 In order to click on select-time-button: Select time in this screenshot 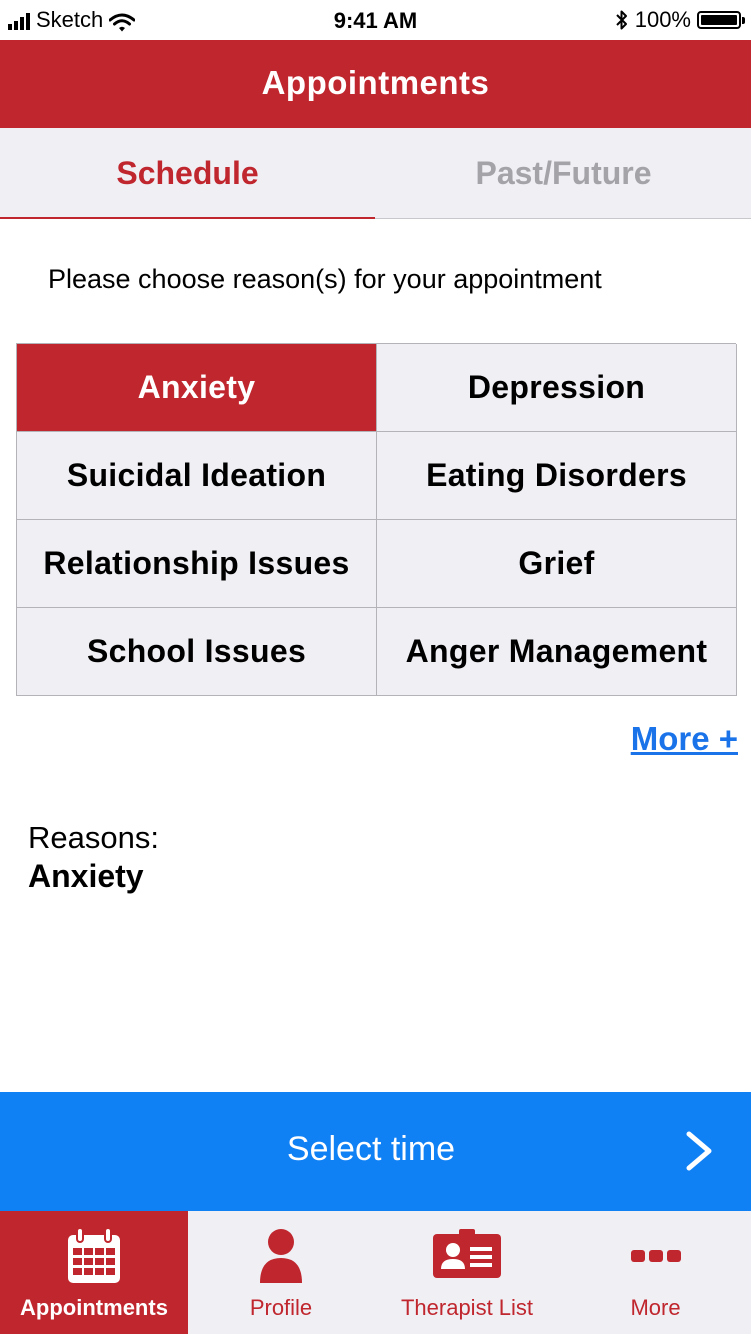, I will do `click(375, 1151)`.